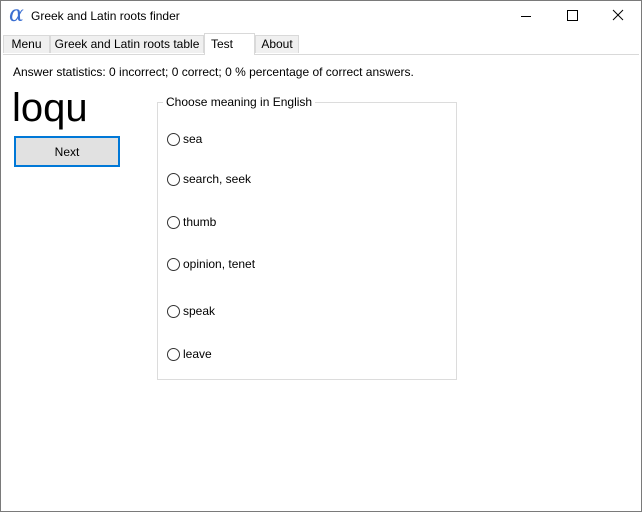  Describe the element at coordinates (239, 102) in the screenshot. I see `meaning-group-title: Choose meaning in English` at that location.